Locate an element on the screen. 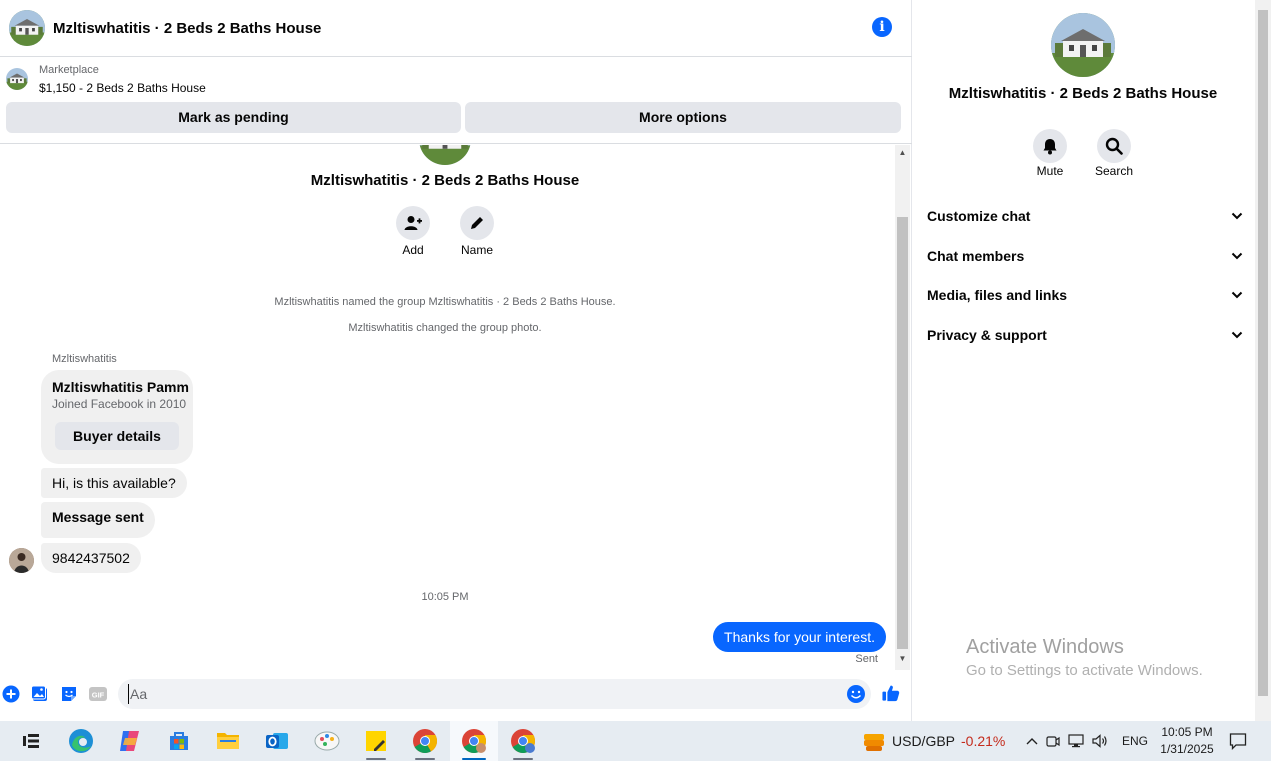 Image resolution: width=1271 pixels, height=761 pixels. message-input-wrapper is located at coordinates (494, 694).